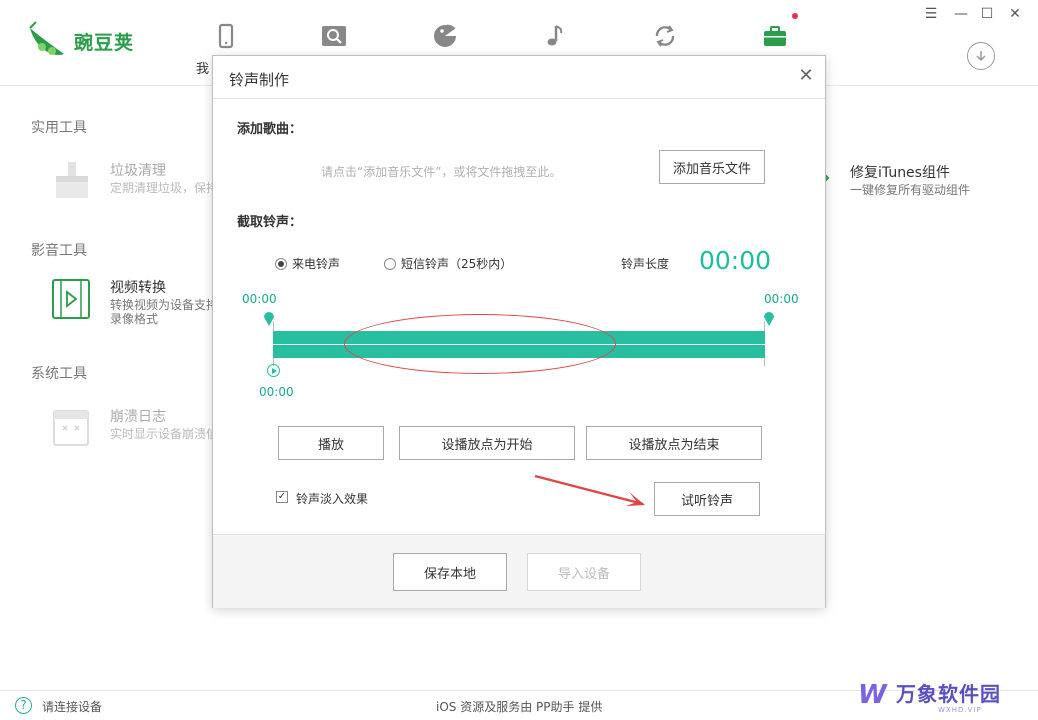 Image resolution: width=1038 pixels, height=720 pixels. I want to click on menu-icon: ☰, so click(931, 14).